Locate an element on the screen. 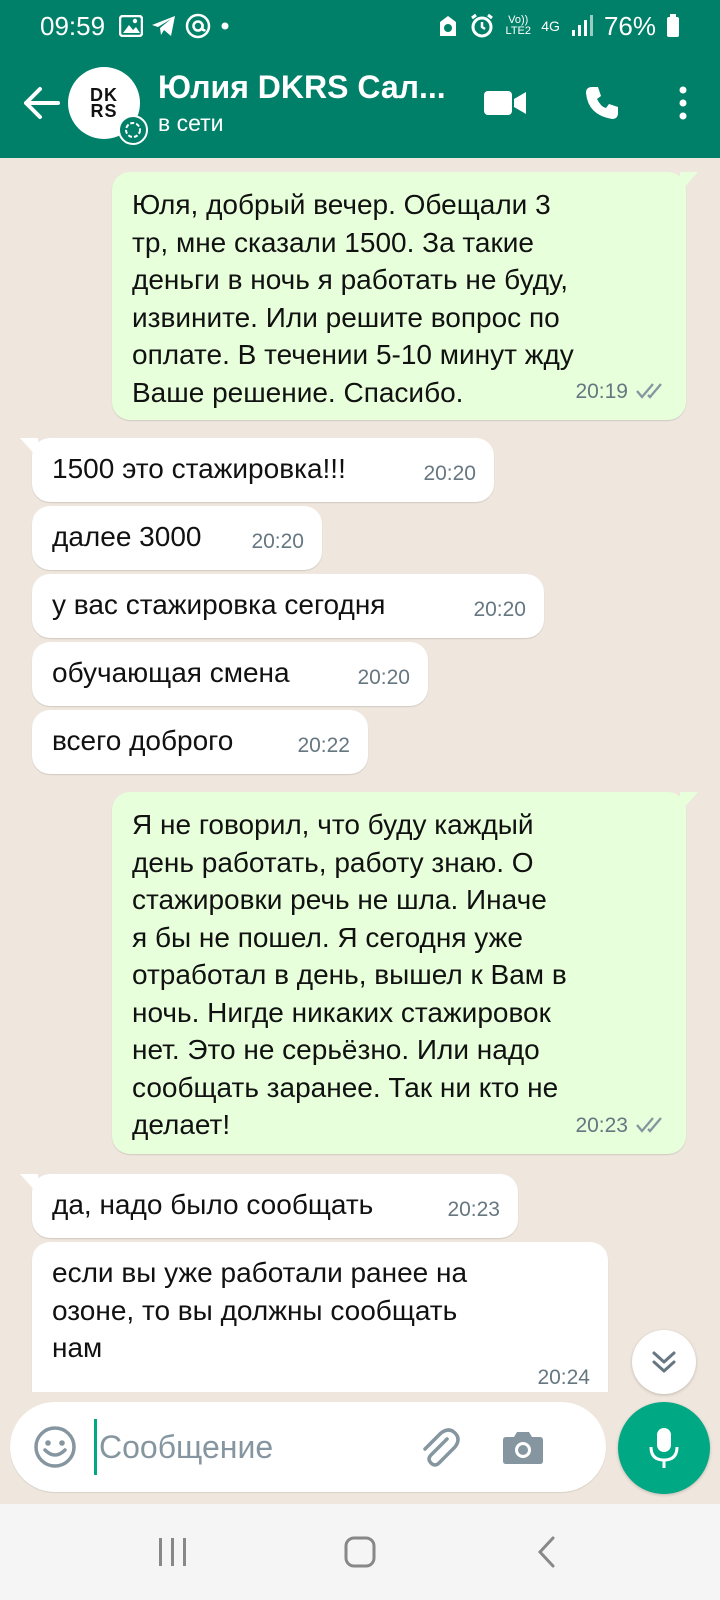 Image resolution: width=720 pixels, height=1600 pixels. sync-icon is located at coordinates (448, 26).